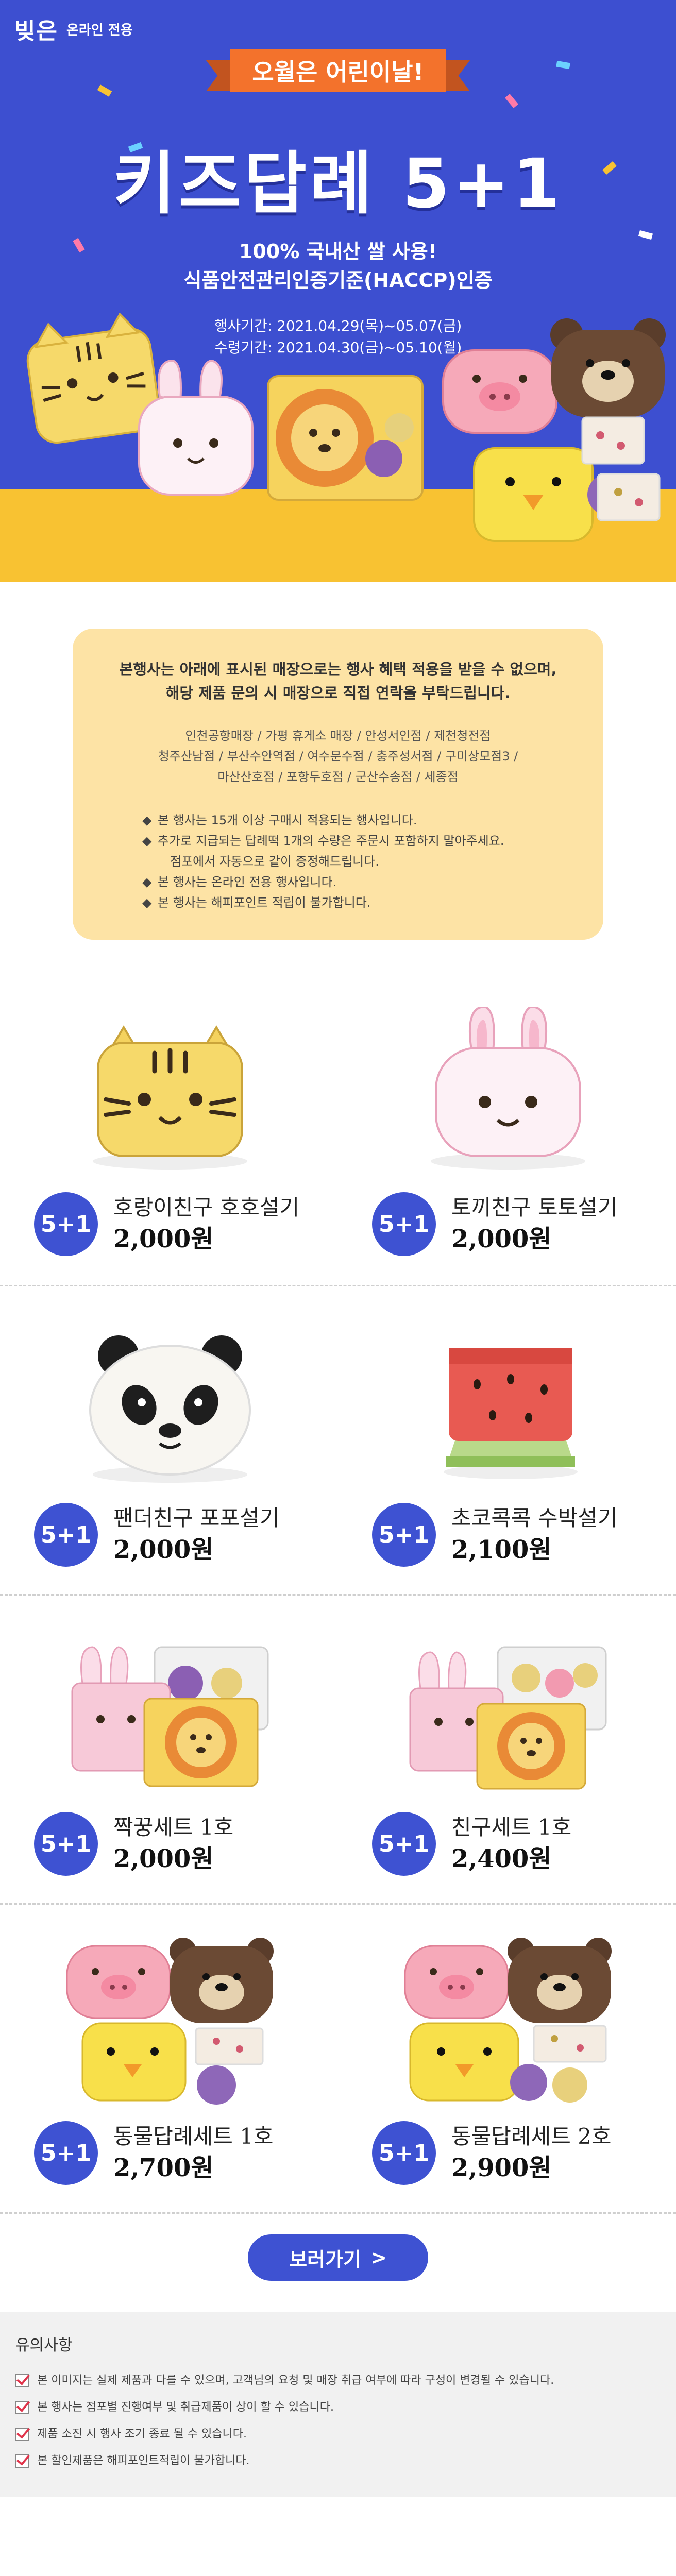 The image size is (676, 2576). What do you see at coordinates (531, 2136) in the screenshot?
I see `product-name: 동물답례세트 2호` at bounding box center [531, 2136].